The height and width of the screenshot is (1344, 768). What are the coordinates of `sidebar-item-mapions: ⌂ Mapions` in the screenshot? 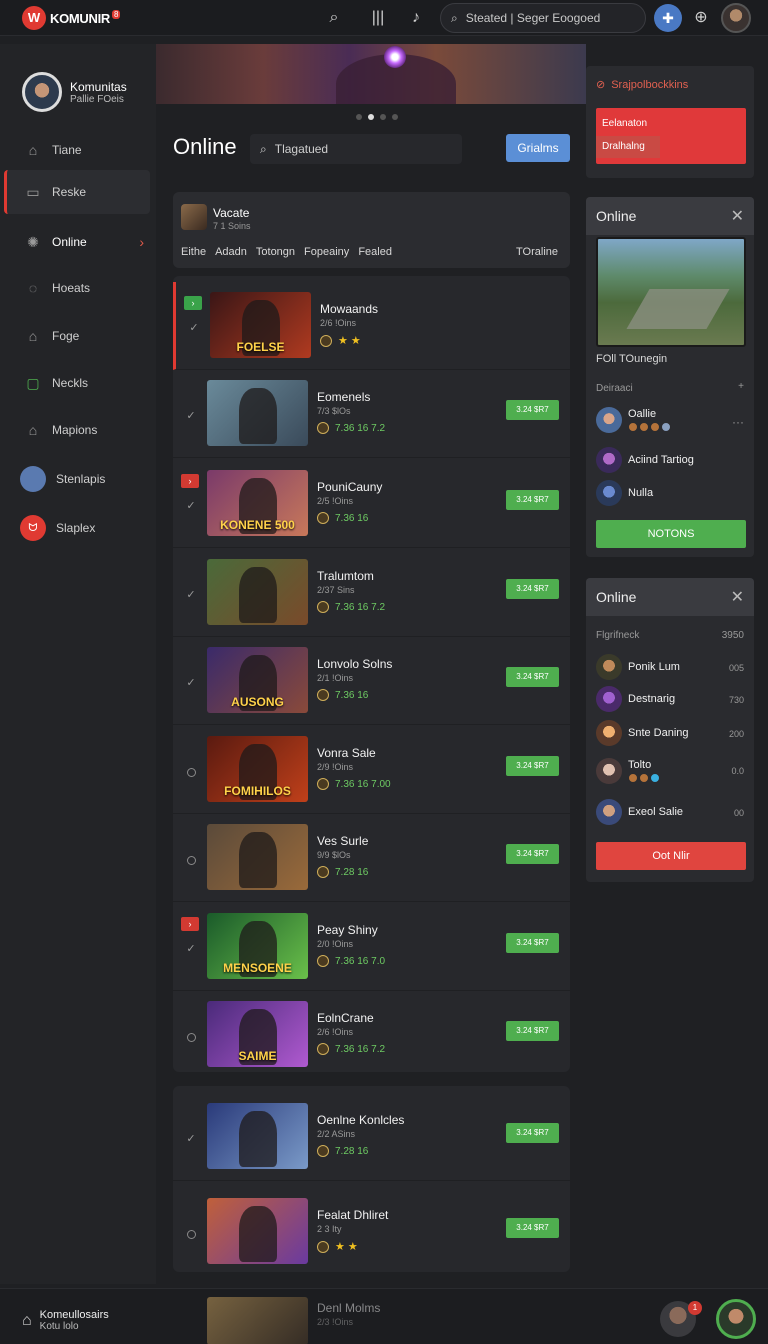 It's located at (77, 430).